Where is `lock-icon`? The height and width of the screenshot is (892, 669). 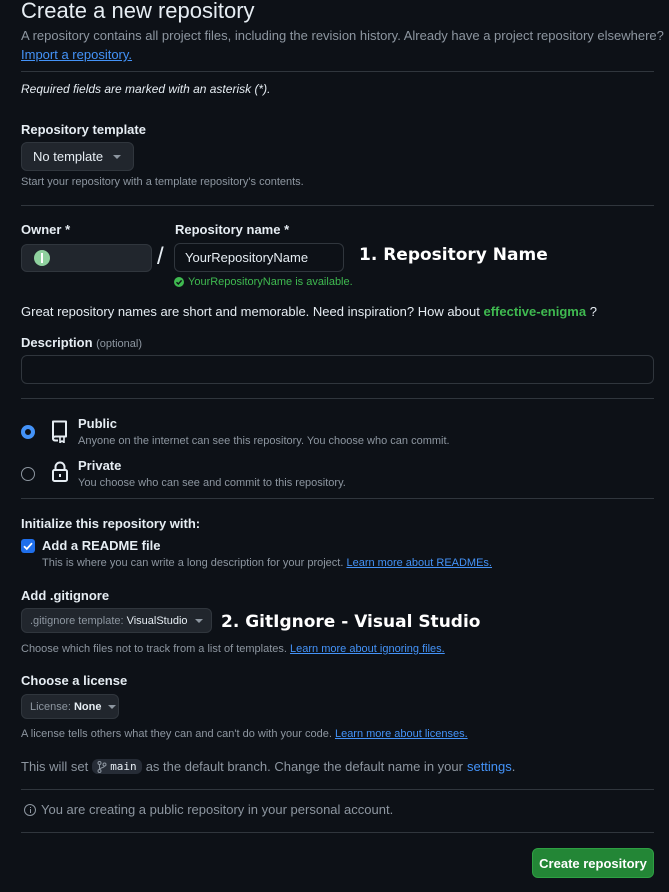
lock-icon is located at coordinates (60, 474).